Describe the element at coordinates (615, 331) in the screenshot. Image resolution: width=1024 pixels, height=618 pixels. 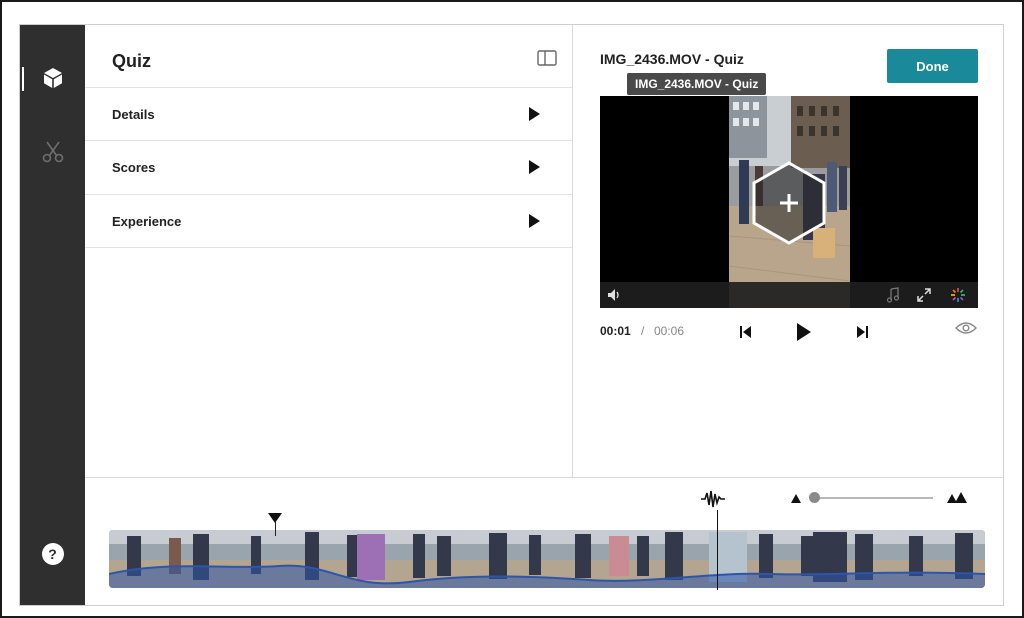
I see `current-time: 00:01` at that location.